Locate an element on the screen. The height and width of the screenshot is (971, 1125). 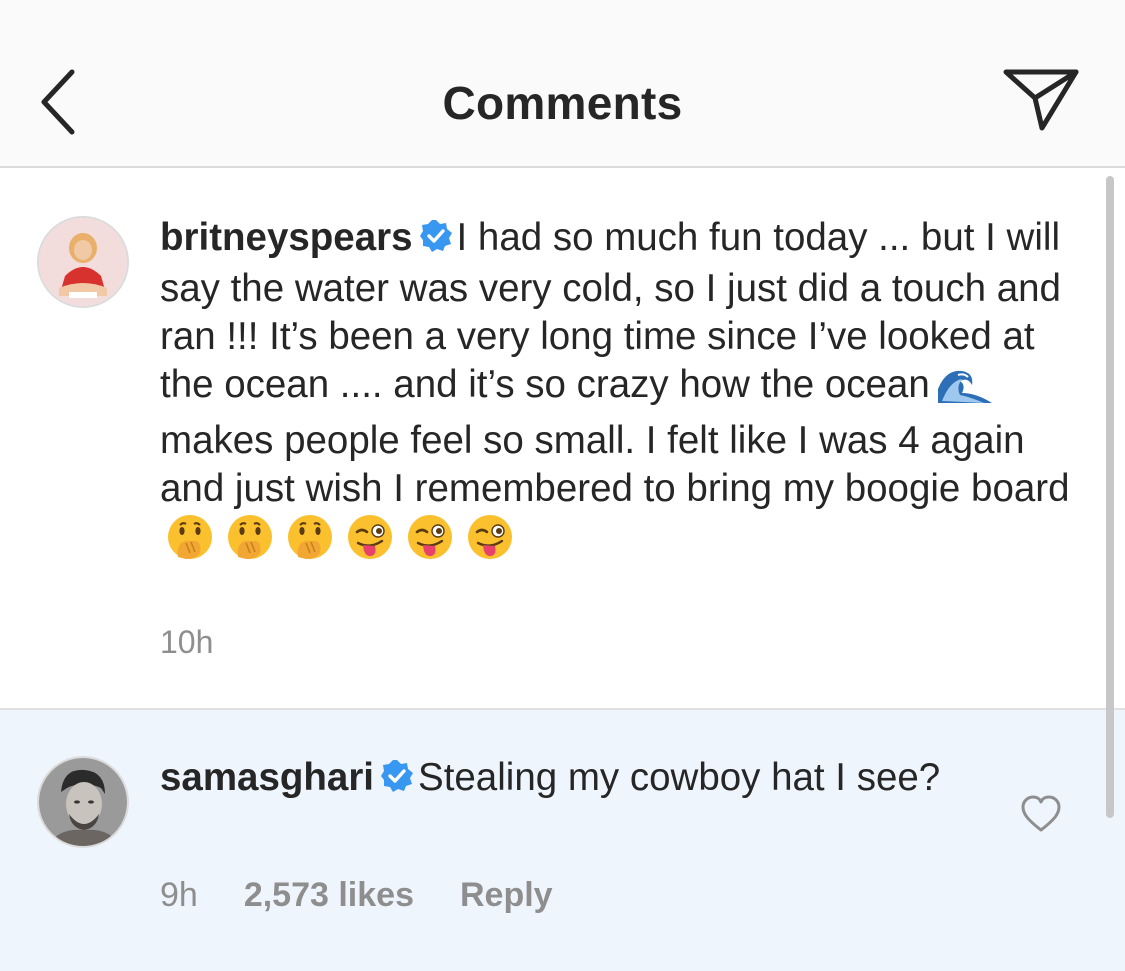
comment-timestamp: 9h is located at coordinates (179, 895).